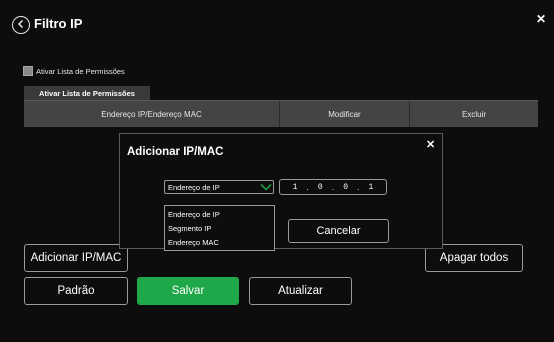  What do you see at coordinates (152, 114) in the screenshot?
I see `column-header-address: Endereço IP/Endereço MAC` at bounding box center [152, 114].